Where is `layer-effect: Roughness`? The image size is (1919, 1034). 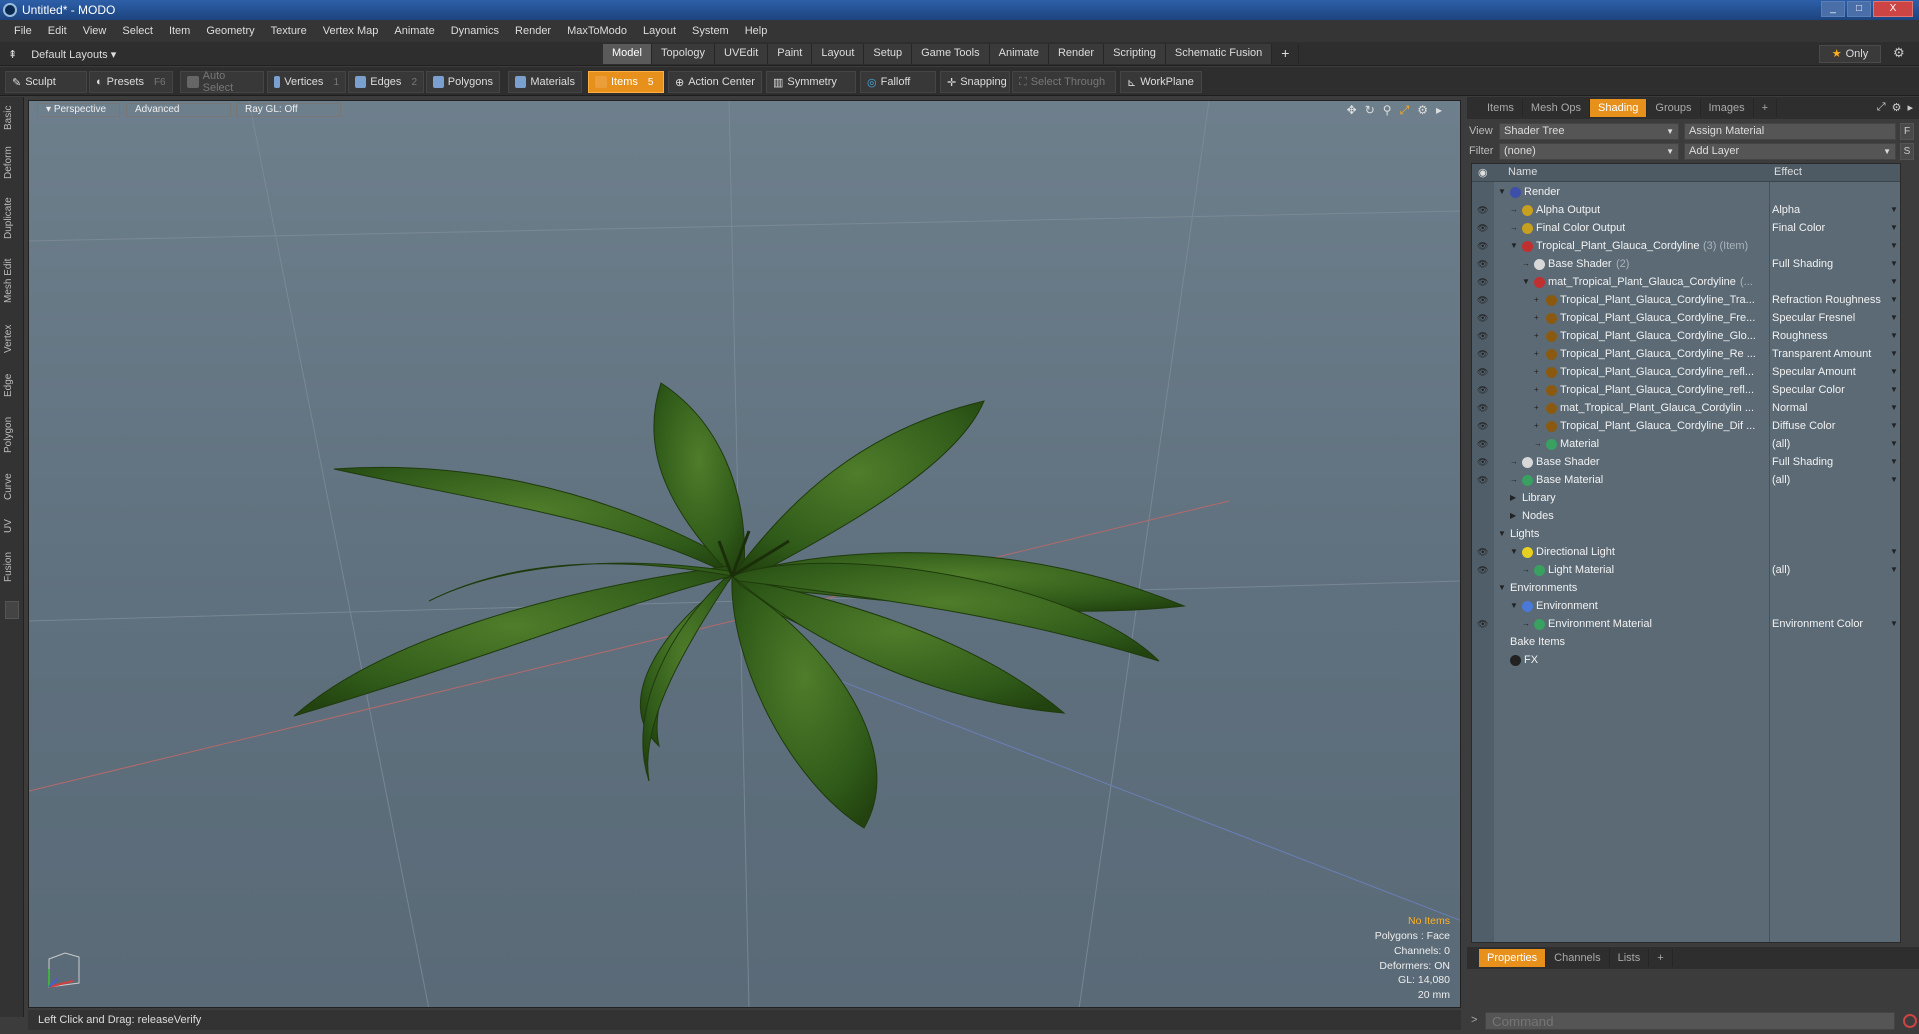
layer-effect: Roughness is located at coordinates (1827, 336).